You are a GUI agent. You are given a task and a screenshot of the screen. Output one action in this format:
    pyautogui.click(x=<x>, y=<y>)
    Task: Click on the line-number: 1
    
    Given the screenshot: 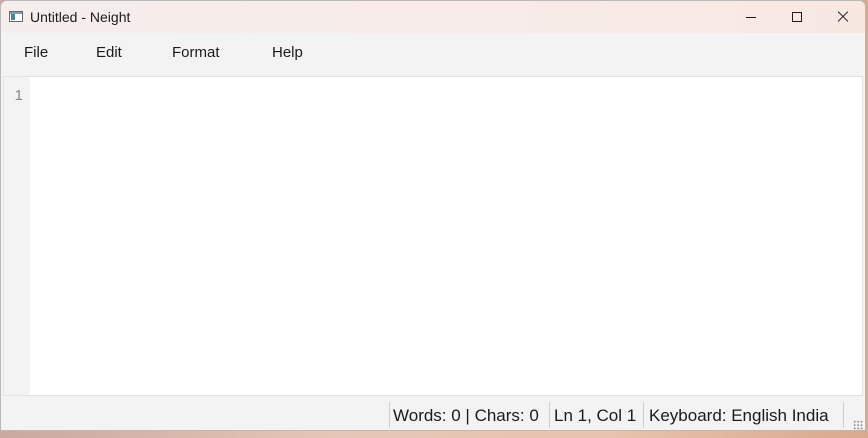 What is the action you would take?
    pyautogui.click(x=18, y=95)
    